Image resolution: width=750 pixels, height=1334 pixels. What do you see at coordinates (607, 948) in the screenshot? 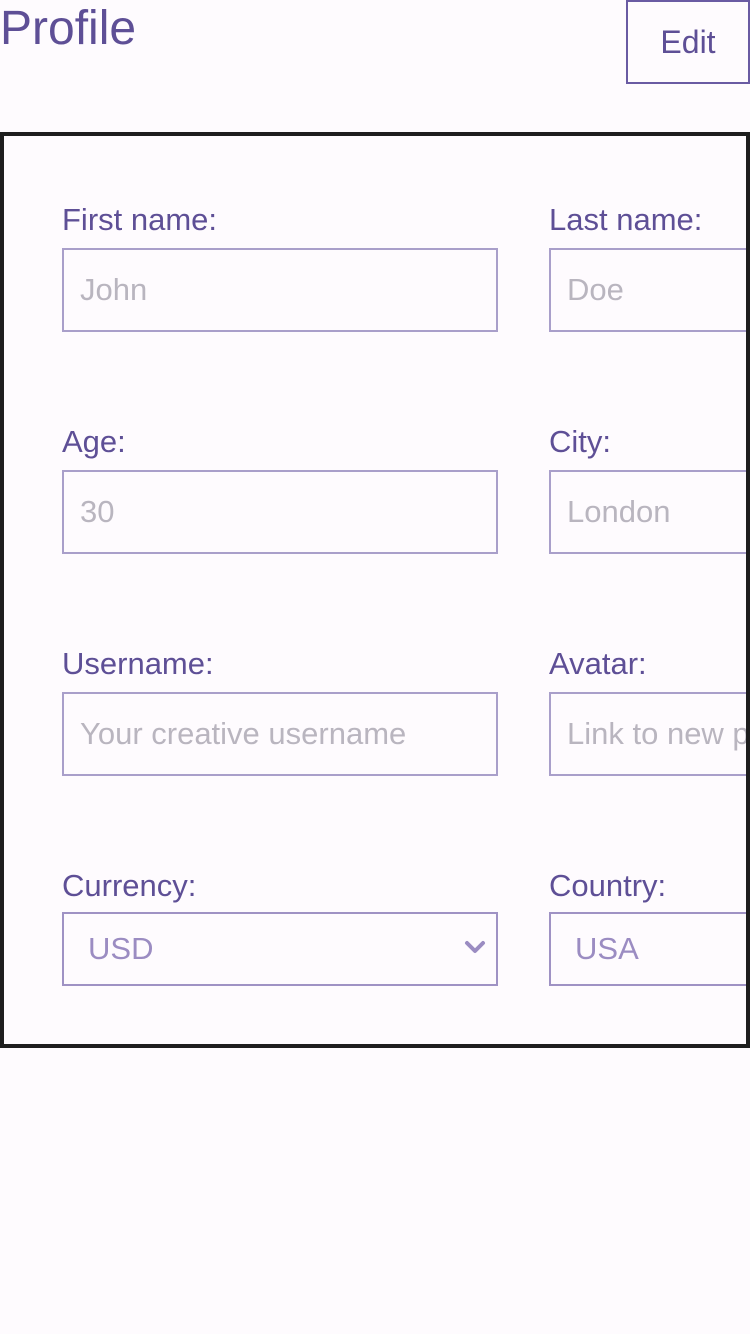
I see `country-selected-value: USA` at bounding box center [607, 948].